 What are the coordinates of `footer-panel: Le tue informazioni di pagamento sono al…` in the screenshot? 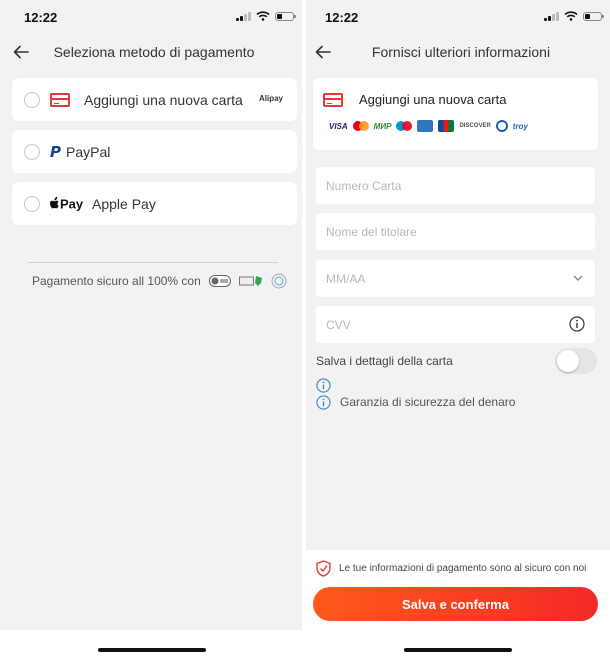 It's located at (458, 605).